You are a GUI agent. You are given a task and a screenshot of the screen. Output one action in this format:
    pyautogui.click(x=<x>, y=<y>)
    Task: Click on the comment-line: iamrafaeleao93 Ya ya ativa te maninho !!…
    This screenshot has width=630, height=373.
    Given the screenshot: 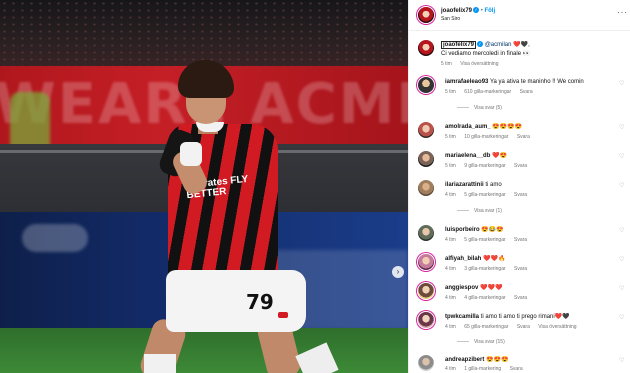 What is the action you would take?
    pyautogui.click(x=533, y=82)
    